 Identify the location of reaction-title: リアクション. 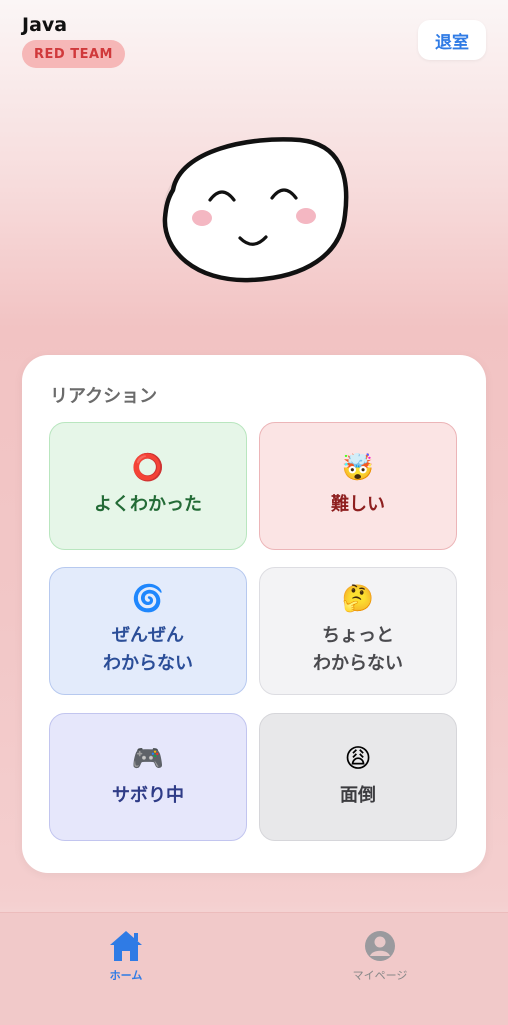
(104, 396).